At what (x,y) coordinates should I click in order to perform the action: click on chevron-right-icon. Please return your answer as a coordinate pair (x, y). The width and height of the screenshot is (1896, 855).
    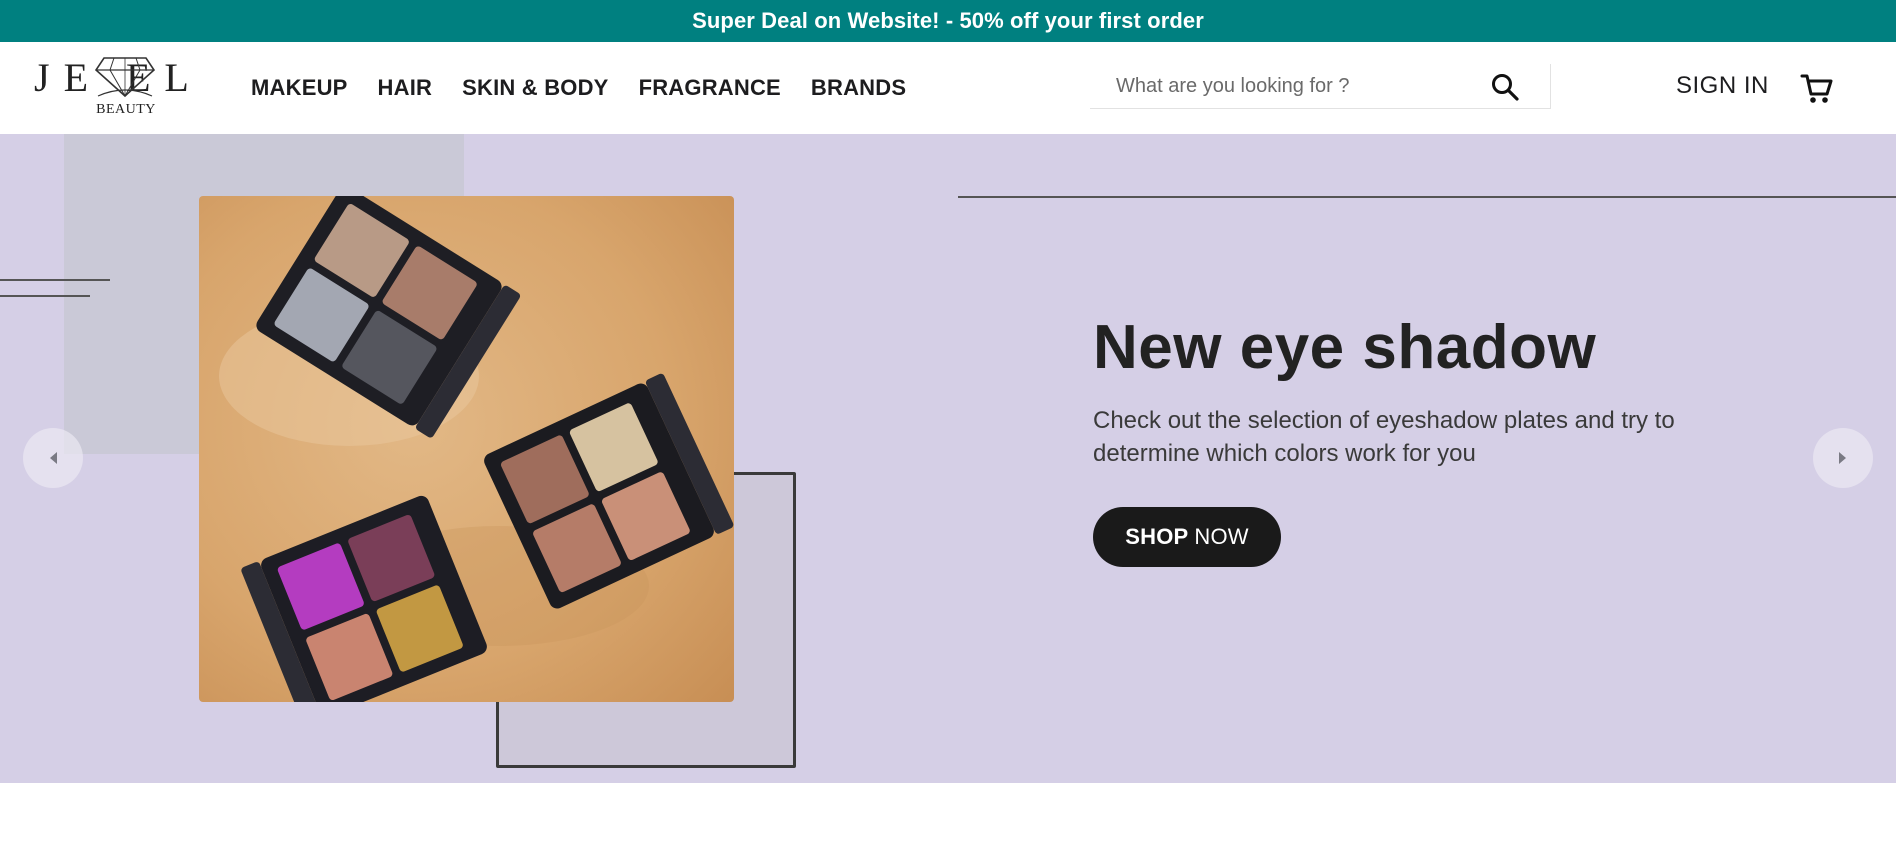
    Looking at the image, I should click on (1842, 458).